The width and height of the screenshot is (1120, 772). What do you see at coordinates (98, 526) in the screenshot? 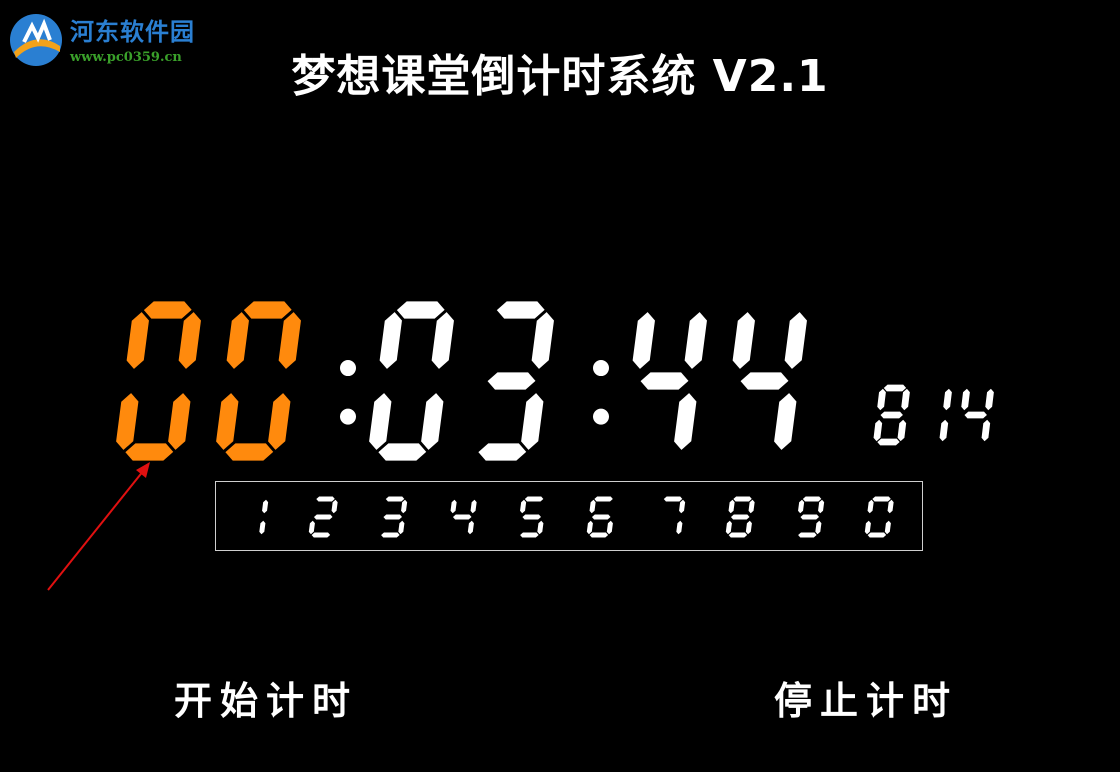
I see `annotation-arrow-icon` at bounding box center [98, 526].